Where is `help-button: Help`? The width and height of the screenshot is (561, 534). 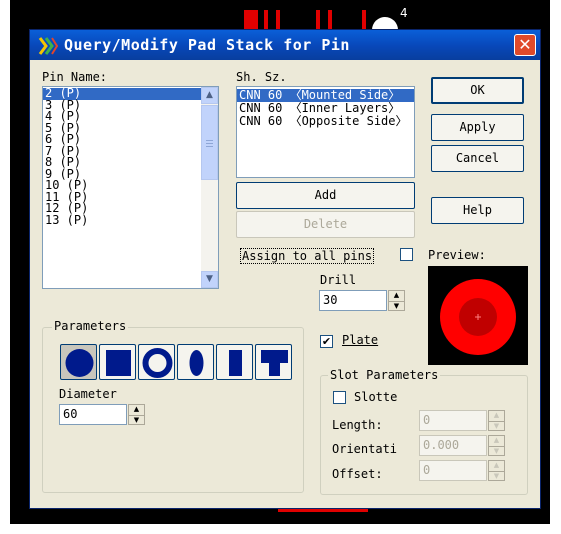 help-button: Help is located at coordinates (477, 210).